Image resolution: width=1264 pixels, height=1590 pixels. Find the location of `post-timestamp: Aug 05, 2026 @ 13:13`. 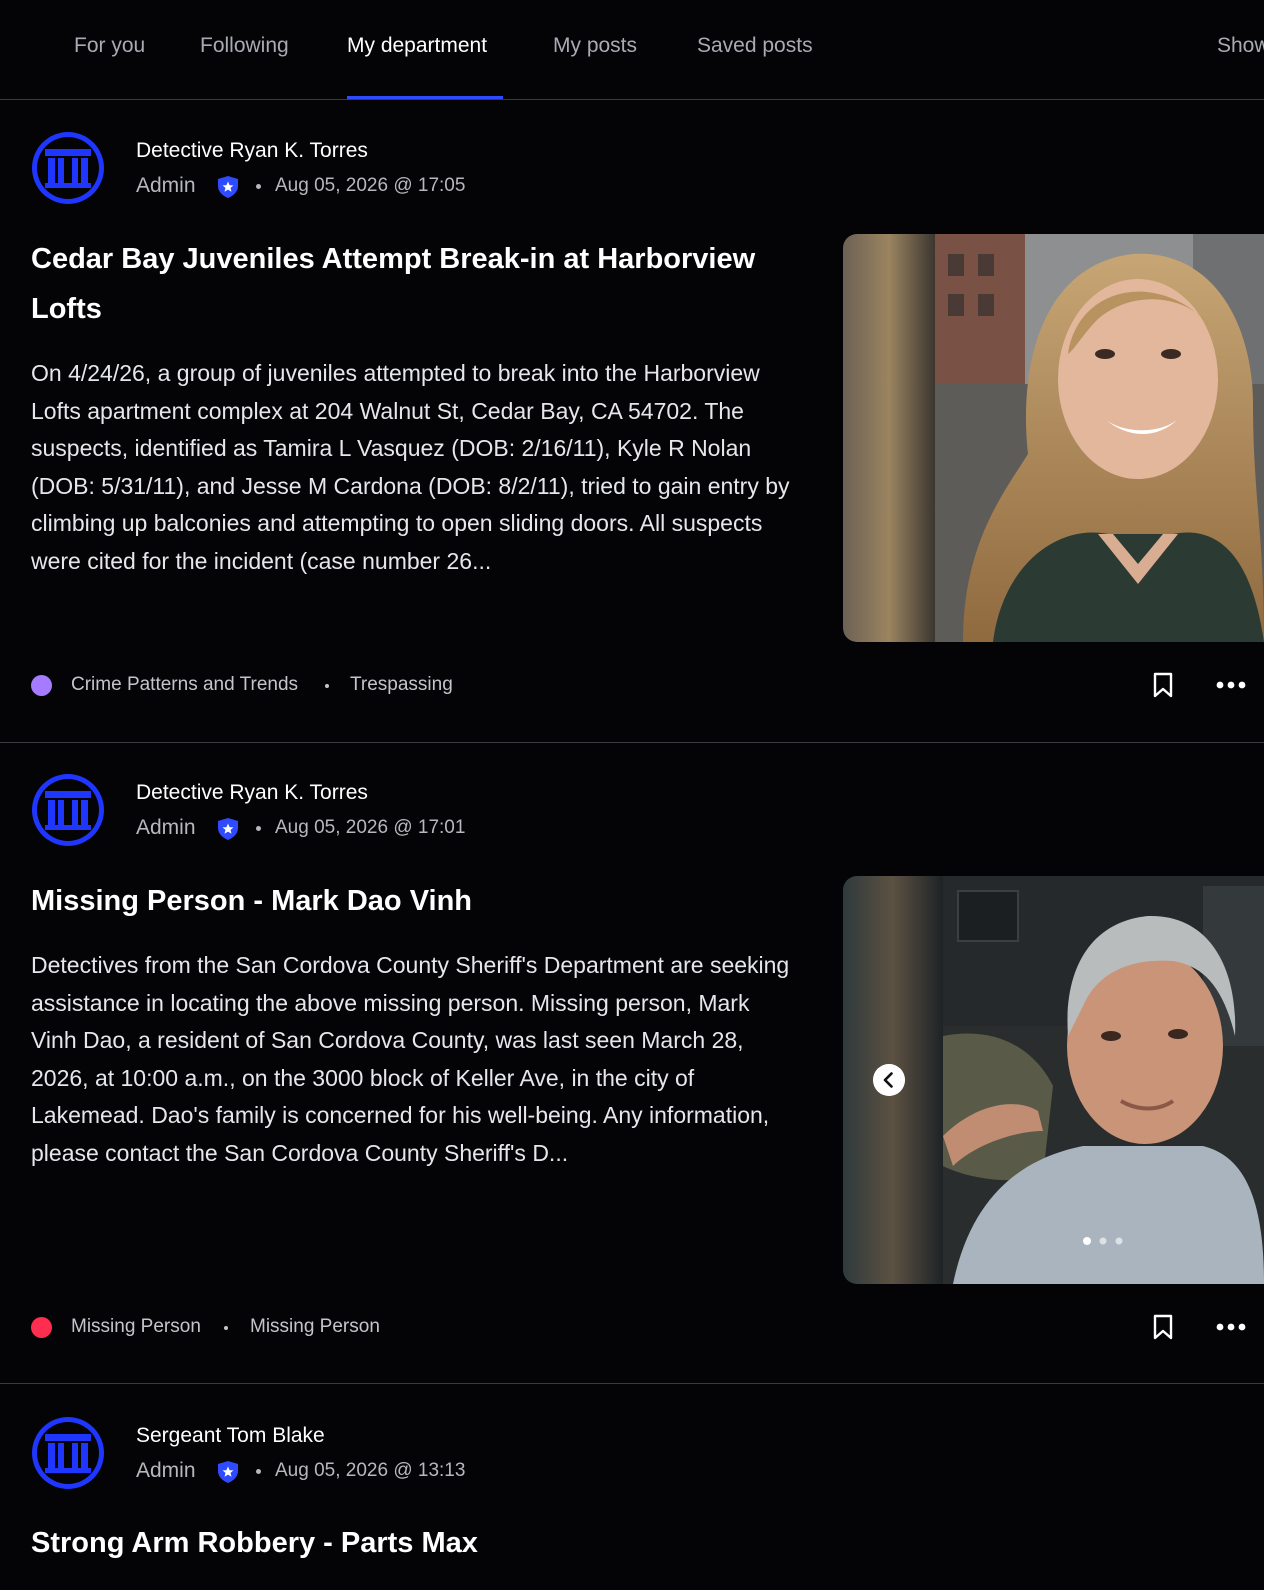

post-timestamp: Aug 05, 2026 @ 13:13 is located at coordinates (370, 1470).